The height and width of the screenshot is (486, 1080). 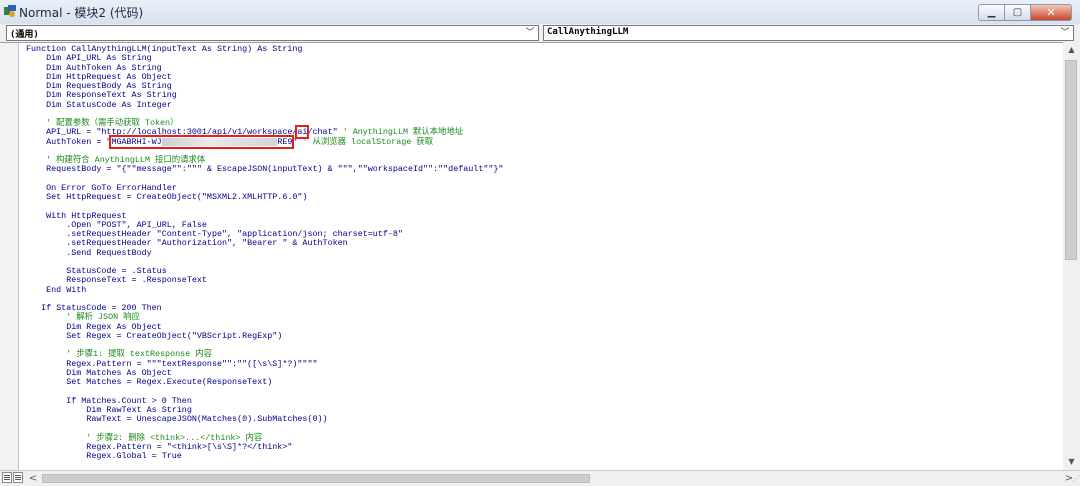 I want to click on scroll-up-icon: ▲, so click(x=1071, y=50).